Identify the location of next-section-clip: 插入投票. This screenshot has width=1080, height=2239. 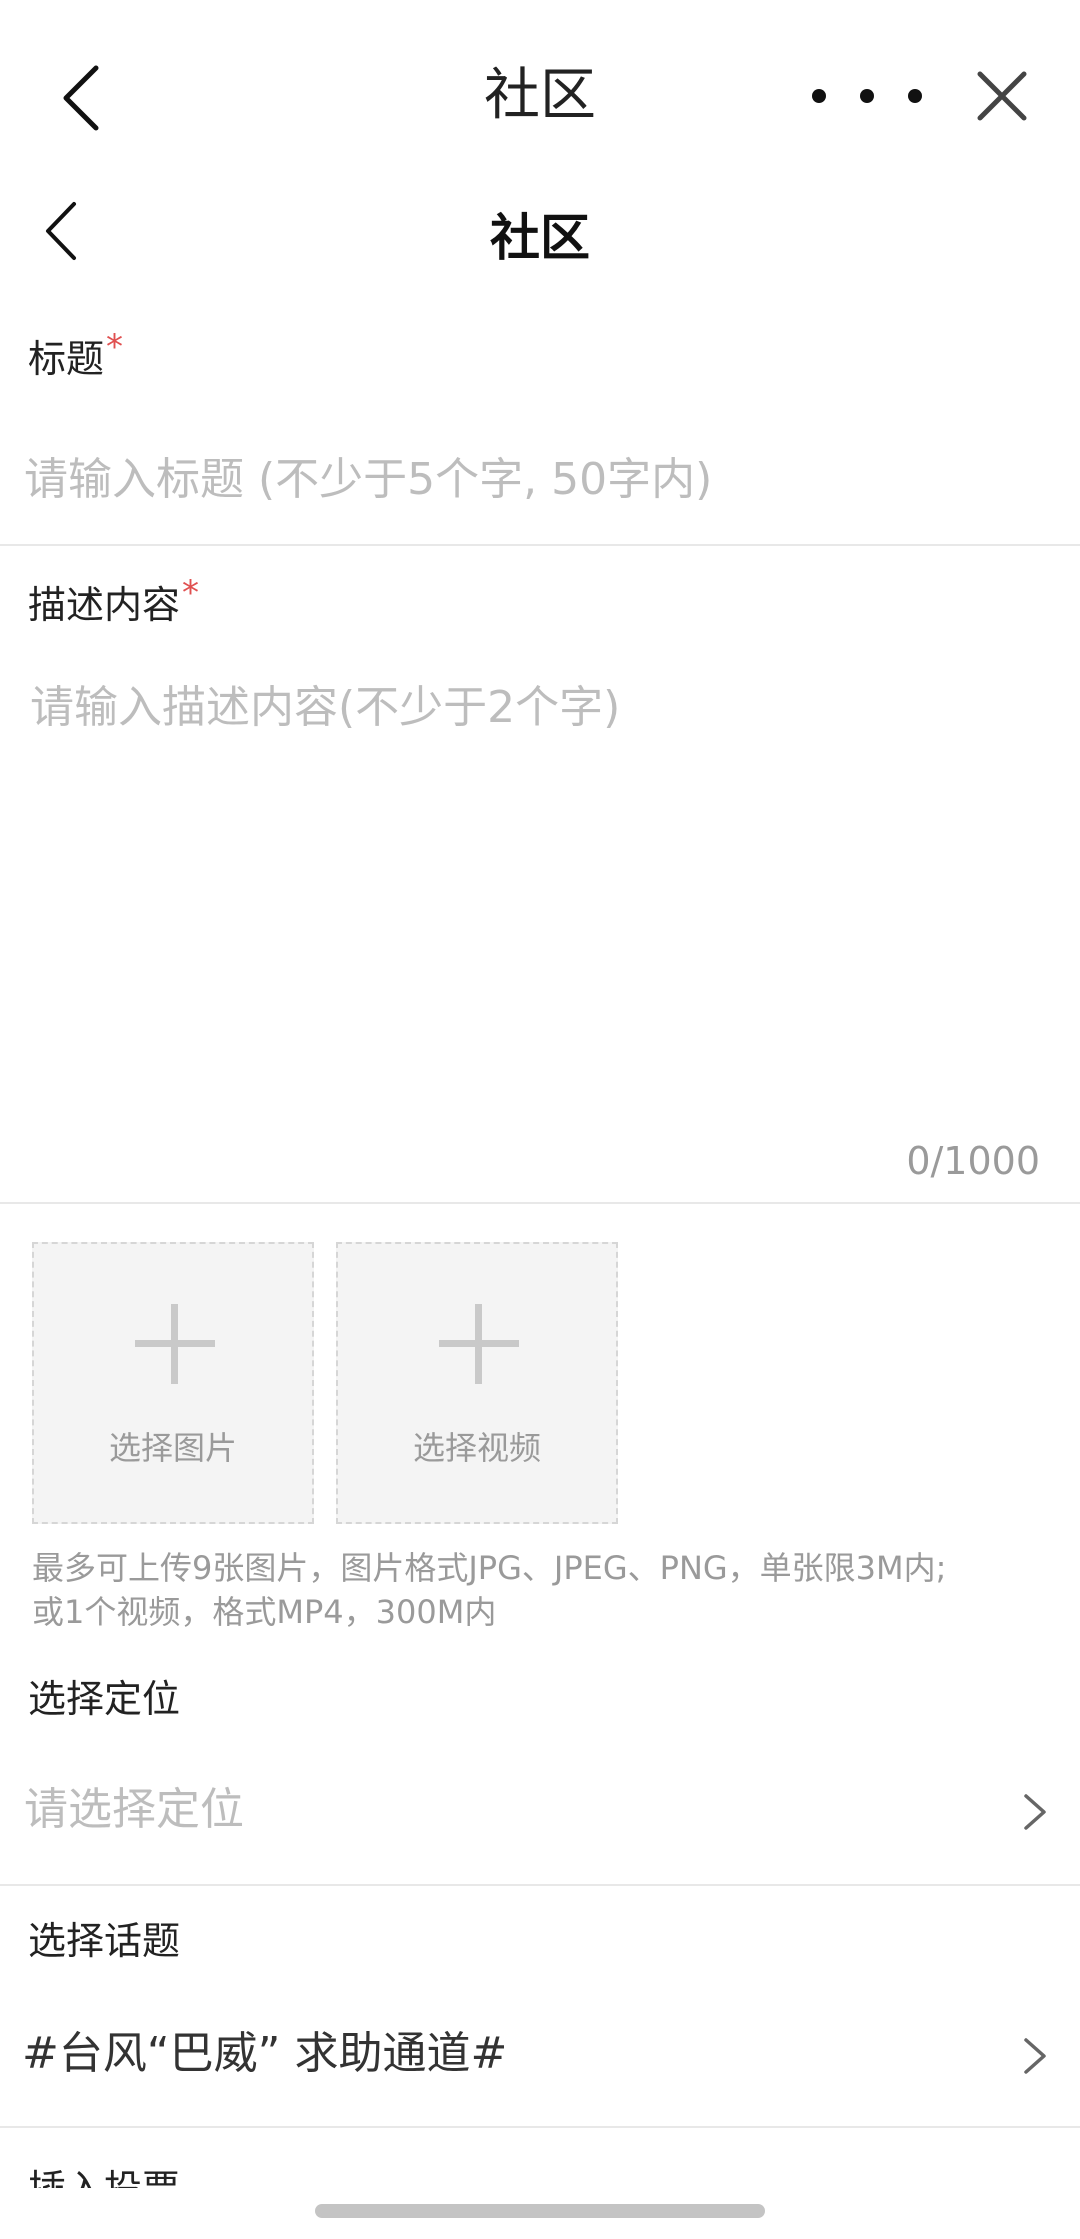
(540, 2169).